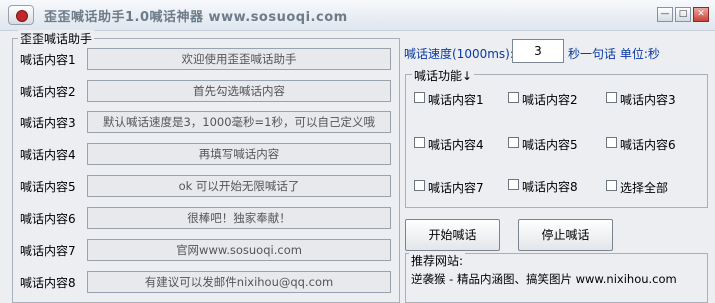 This screenshot has height=303, width=715. I want to click on speed-unit-label: 秒一句话 单位:秒, so click(614, 54).